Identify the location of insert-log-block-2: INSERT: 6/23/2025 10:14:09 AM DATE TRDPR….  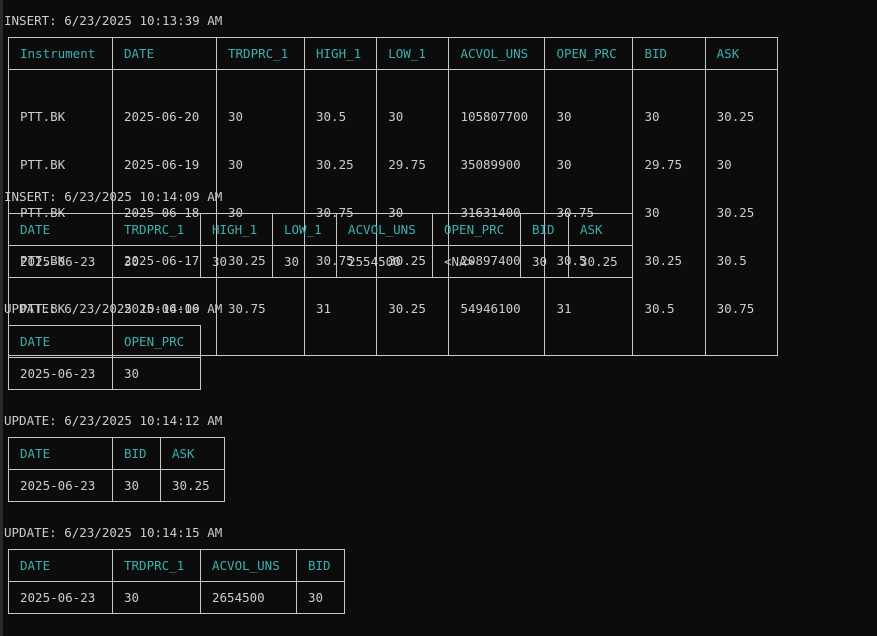
(318, 232).